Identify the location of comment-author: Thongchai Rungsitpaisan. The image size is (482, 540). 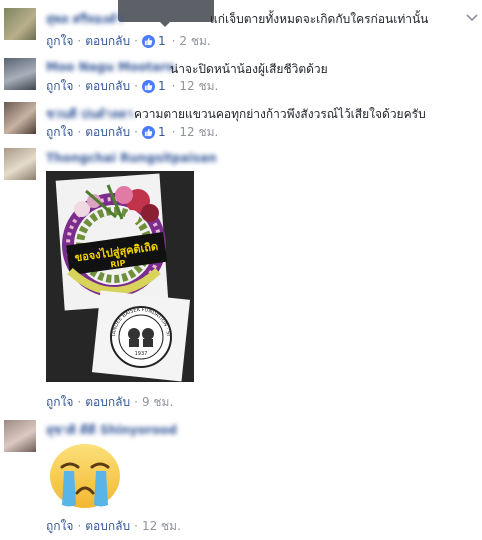
(131, 158).